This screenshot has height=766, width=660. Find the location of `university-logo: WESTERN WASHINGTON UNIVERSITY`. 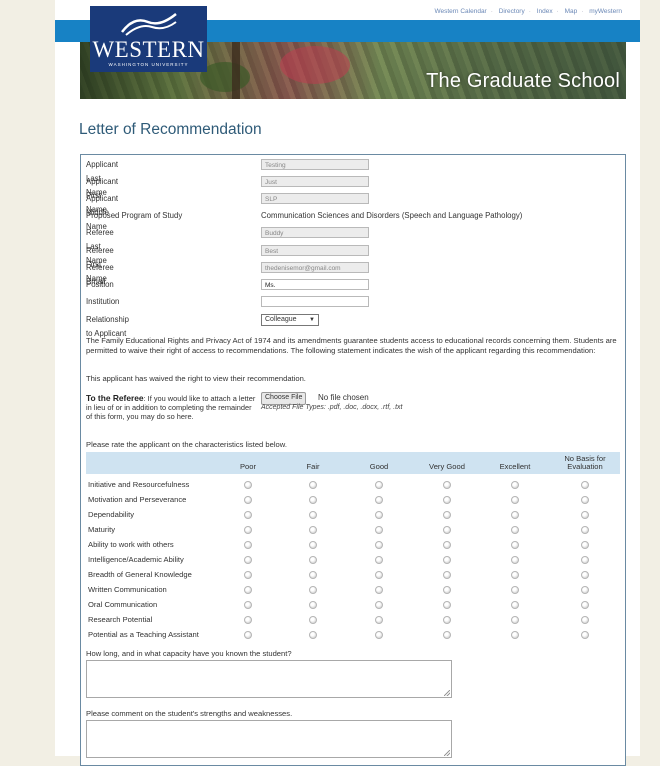

university-logo: WESTERN WASHINGTON UNIVERSITY is located at coordinates (148, 39).